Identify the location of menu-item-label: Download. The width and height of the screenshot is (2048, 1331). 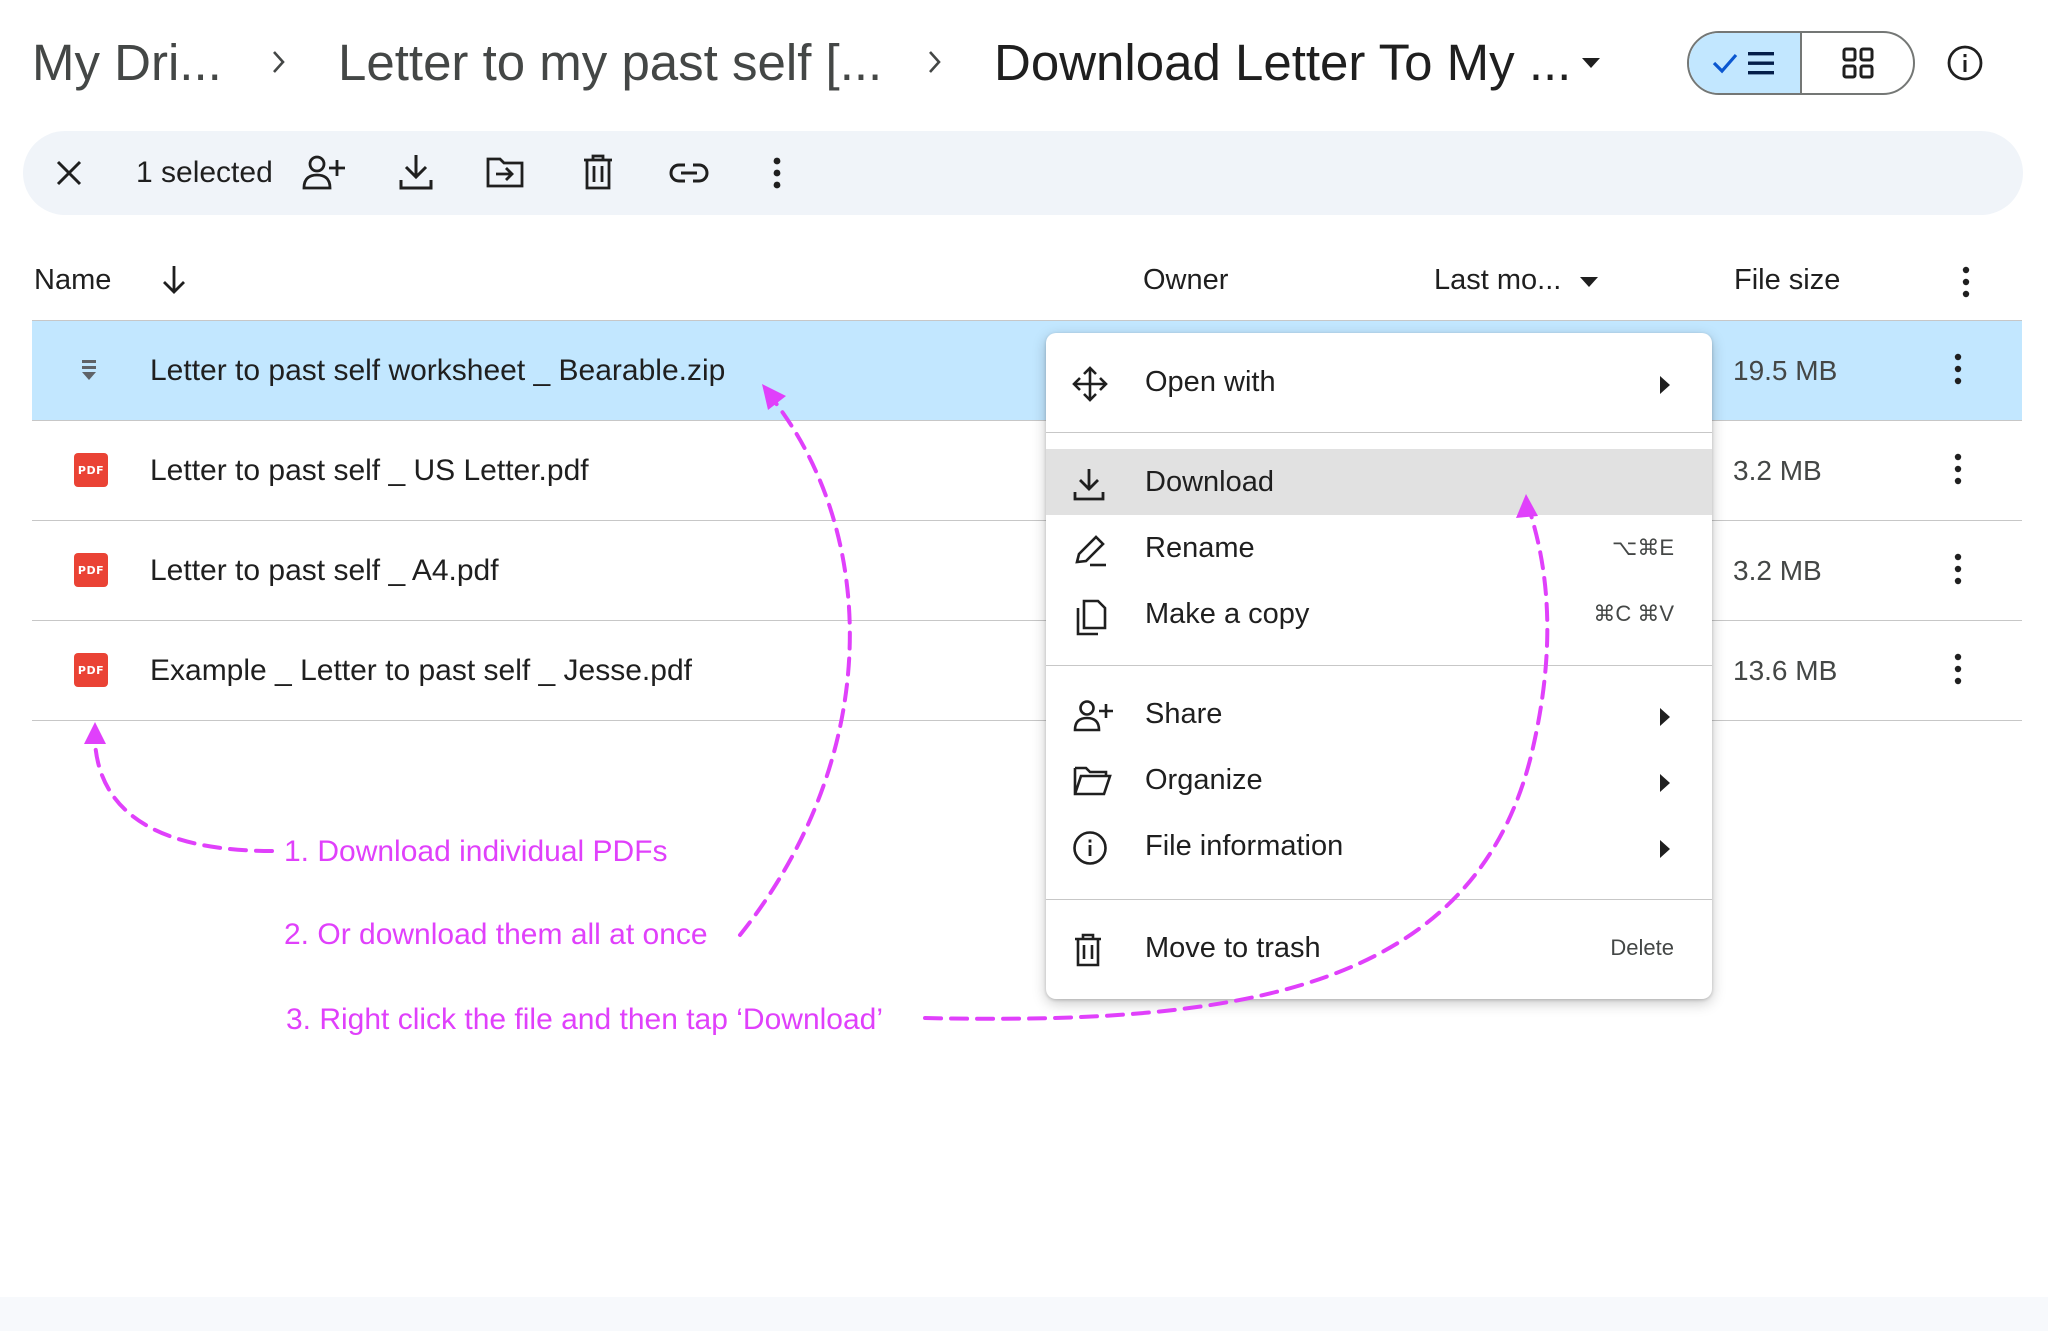
(1209, 482).